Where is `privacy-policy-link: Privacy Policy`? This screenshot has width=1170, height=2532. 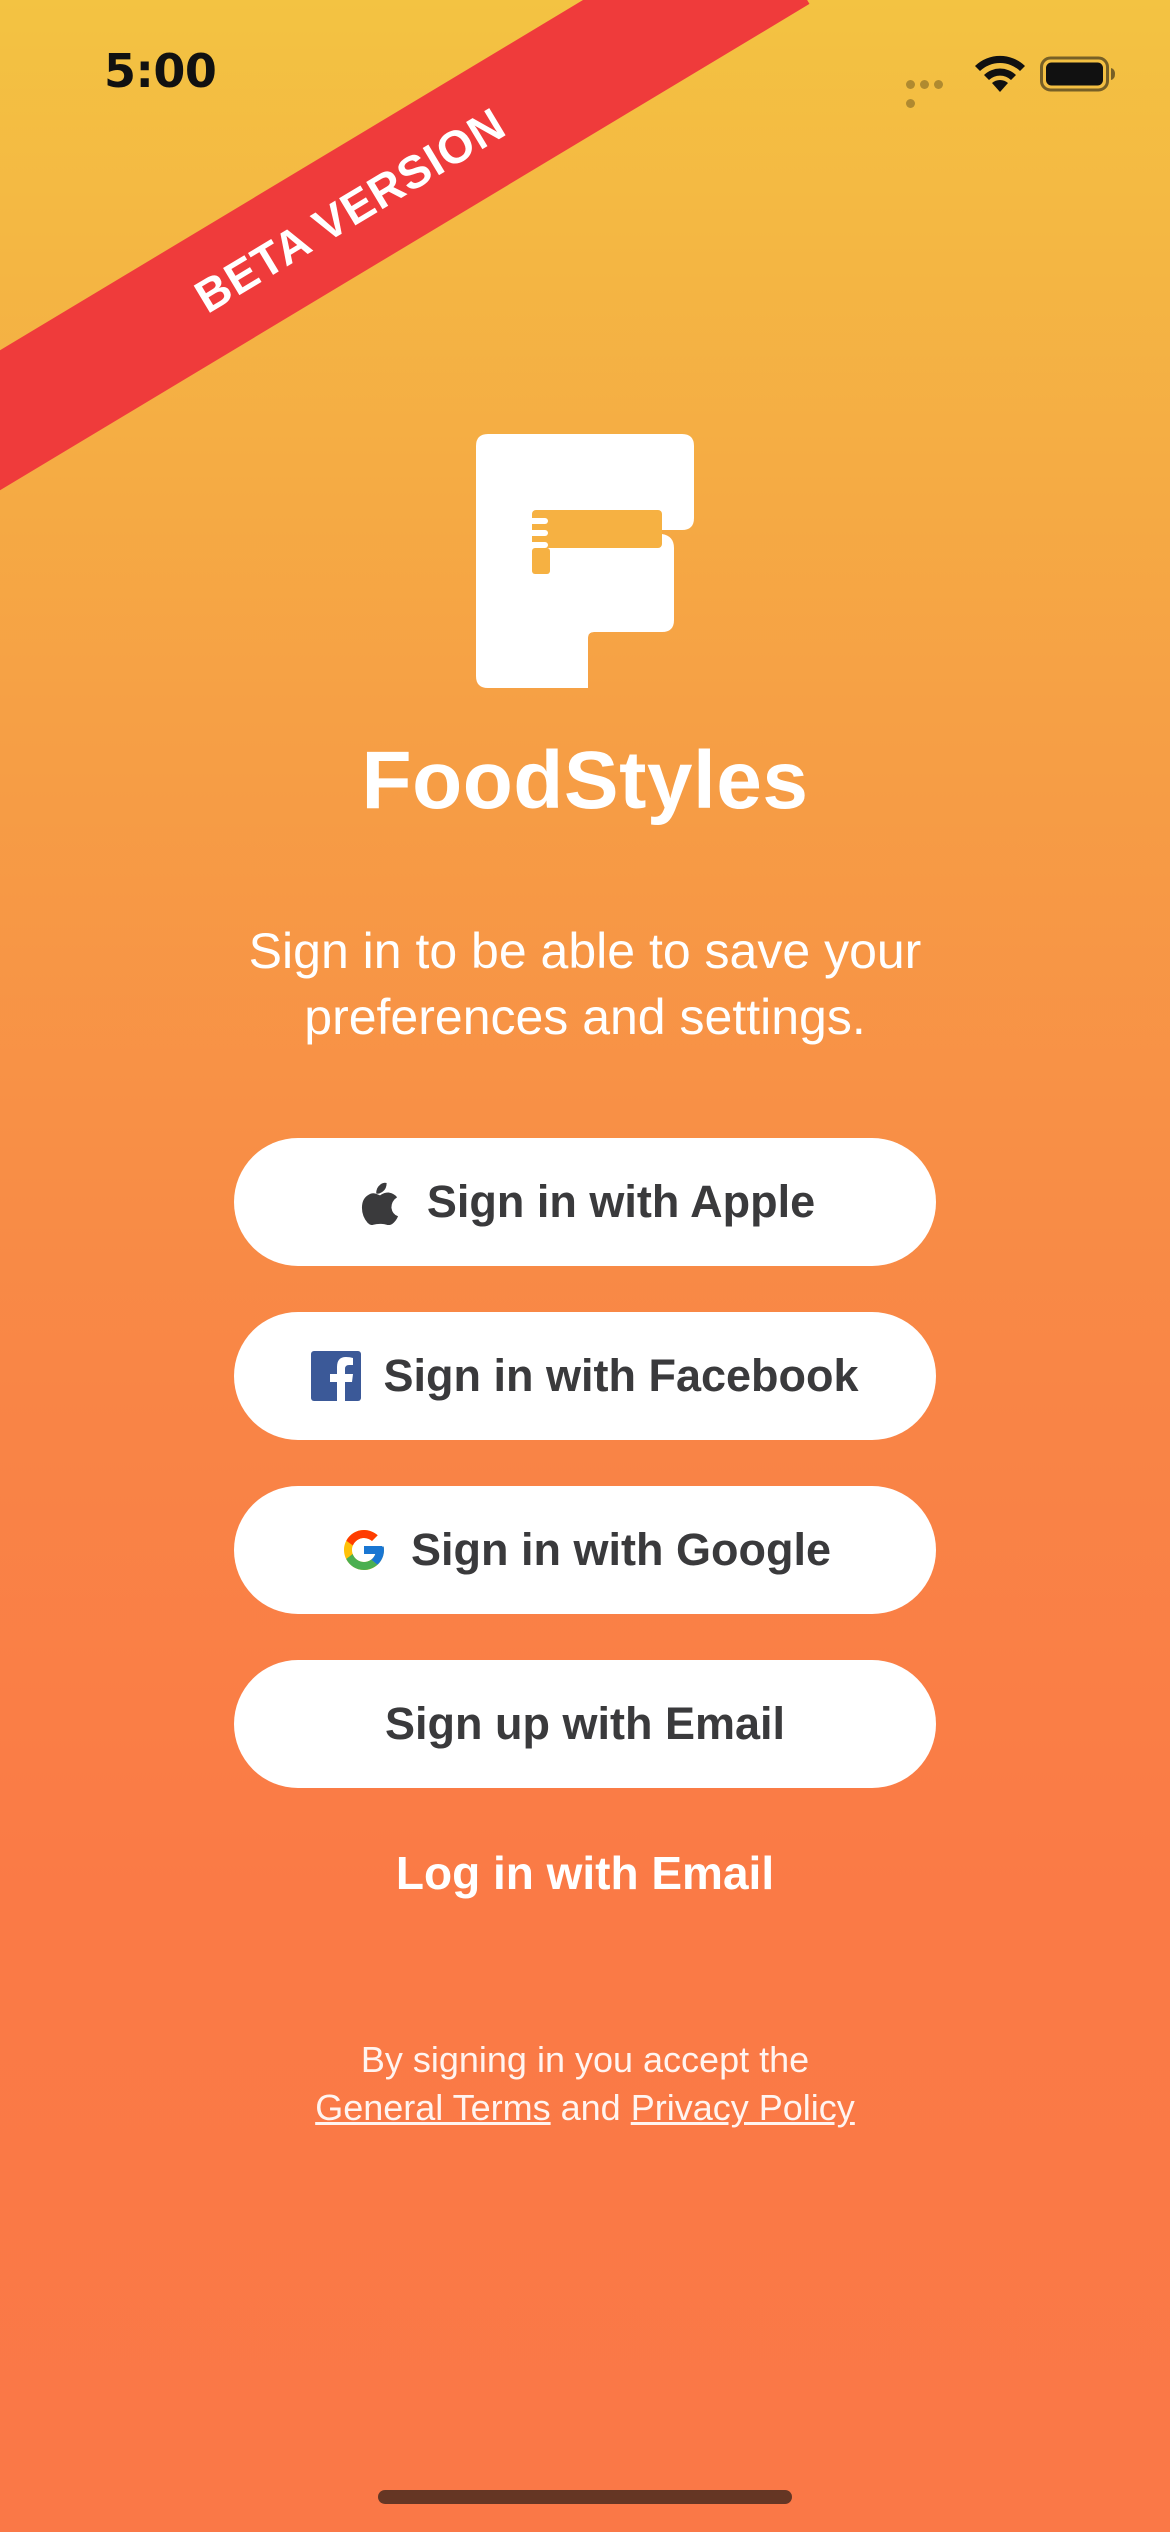 privacy-policy-link: Privacy Policy is located at coordinates (743, 2107).